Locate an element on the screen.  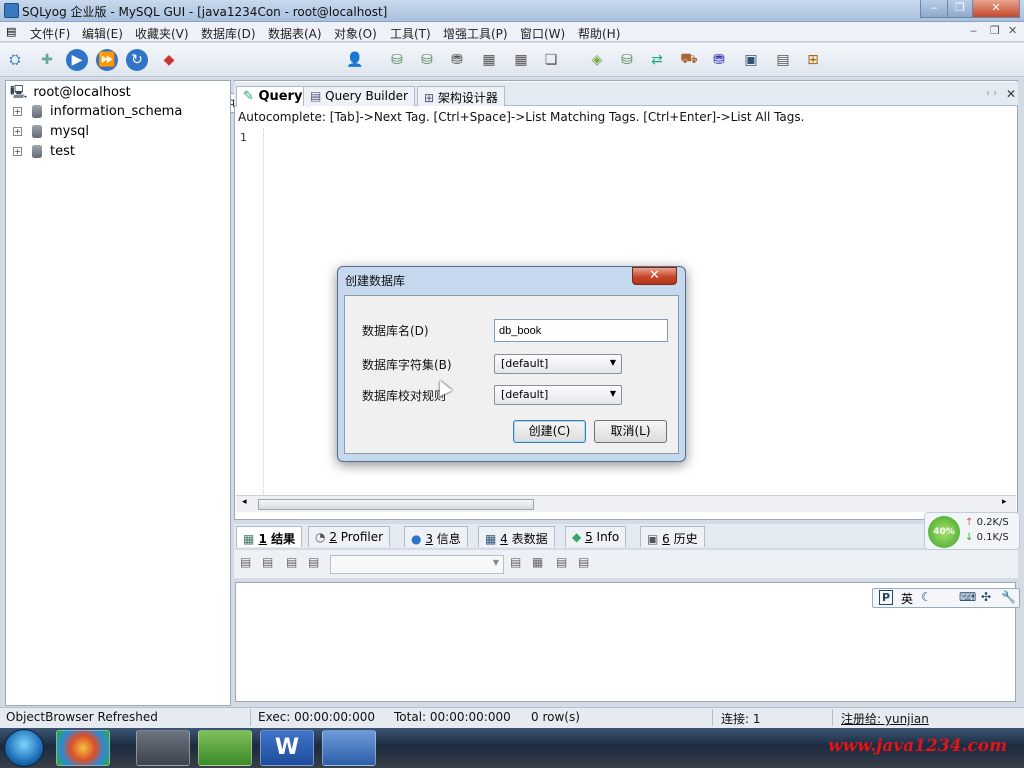
result-grid-icon: ▦ is located at coordinates (249, 539).